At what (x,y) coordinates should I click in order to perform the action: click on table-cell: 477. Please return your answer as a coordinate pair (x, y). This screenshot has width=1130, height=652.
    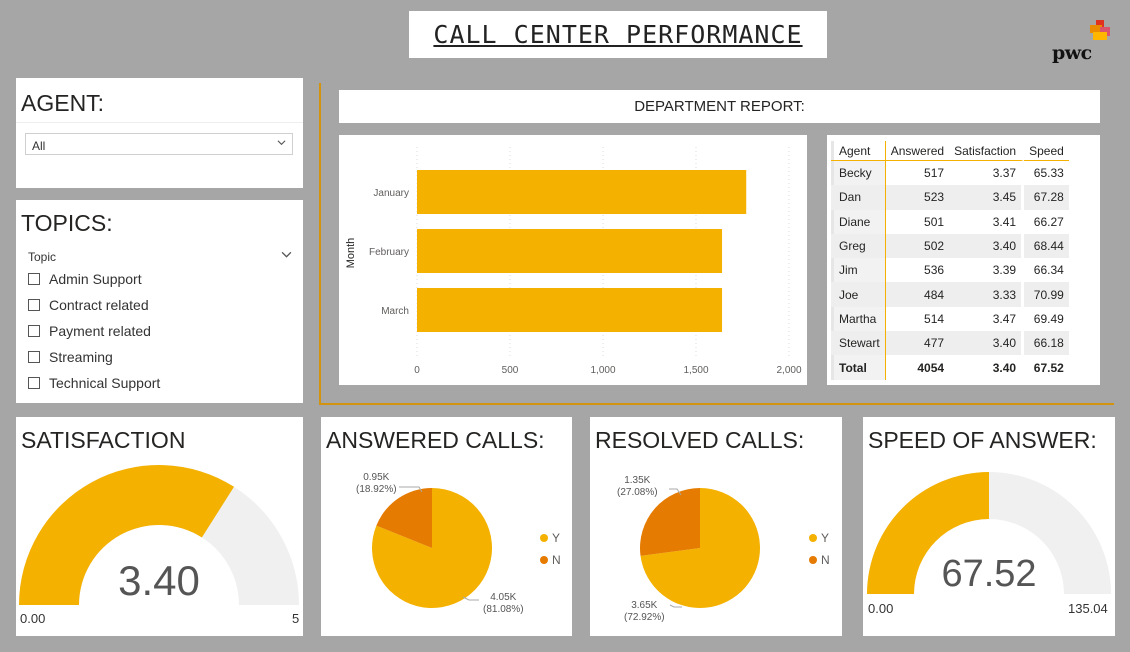
    Looking at the image, I should click on (917, 343).